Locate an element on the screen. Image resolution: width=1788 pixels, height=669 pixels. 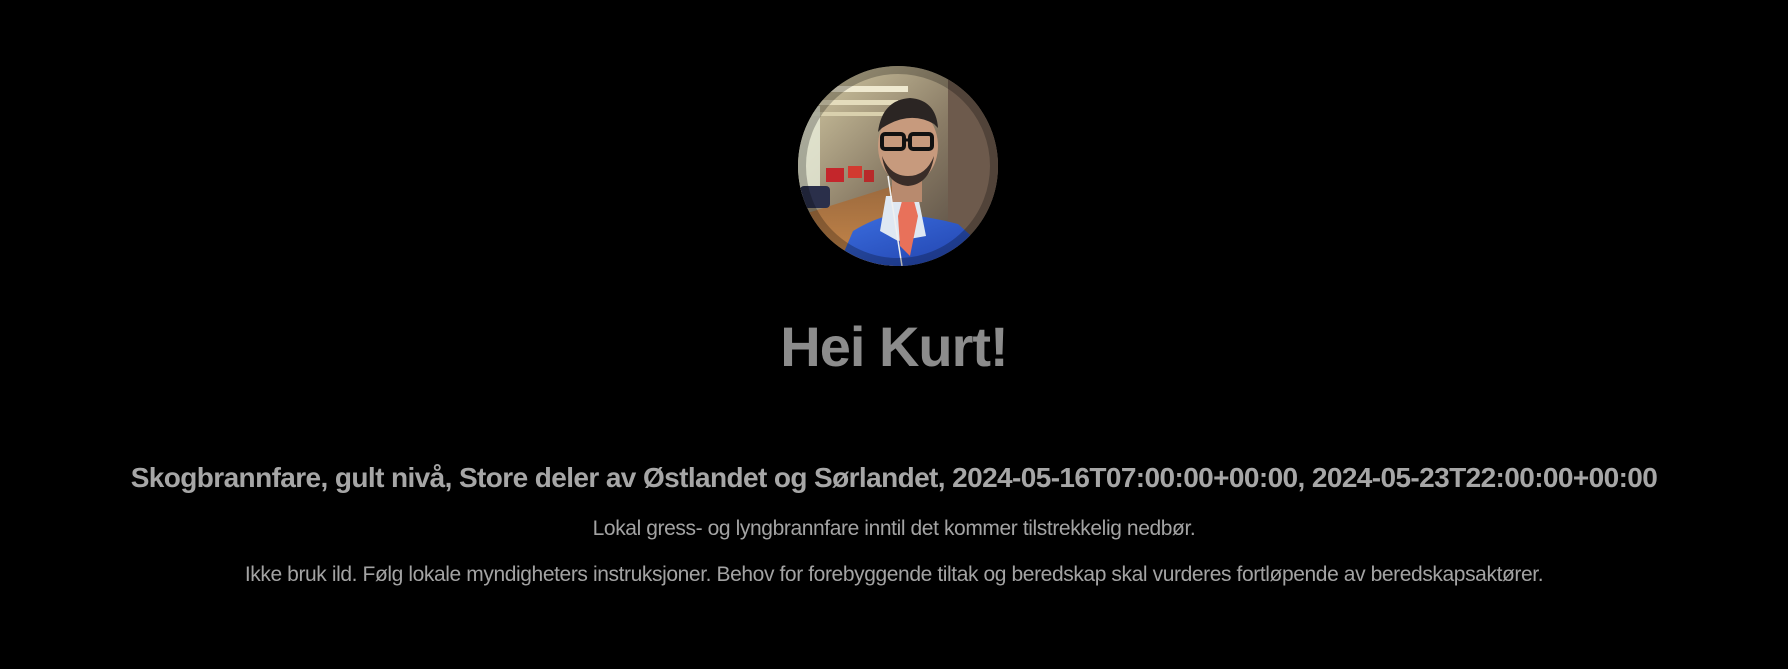
avatar is located at coordinates (898, 166).